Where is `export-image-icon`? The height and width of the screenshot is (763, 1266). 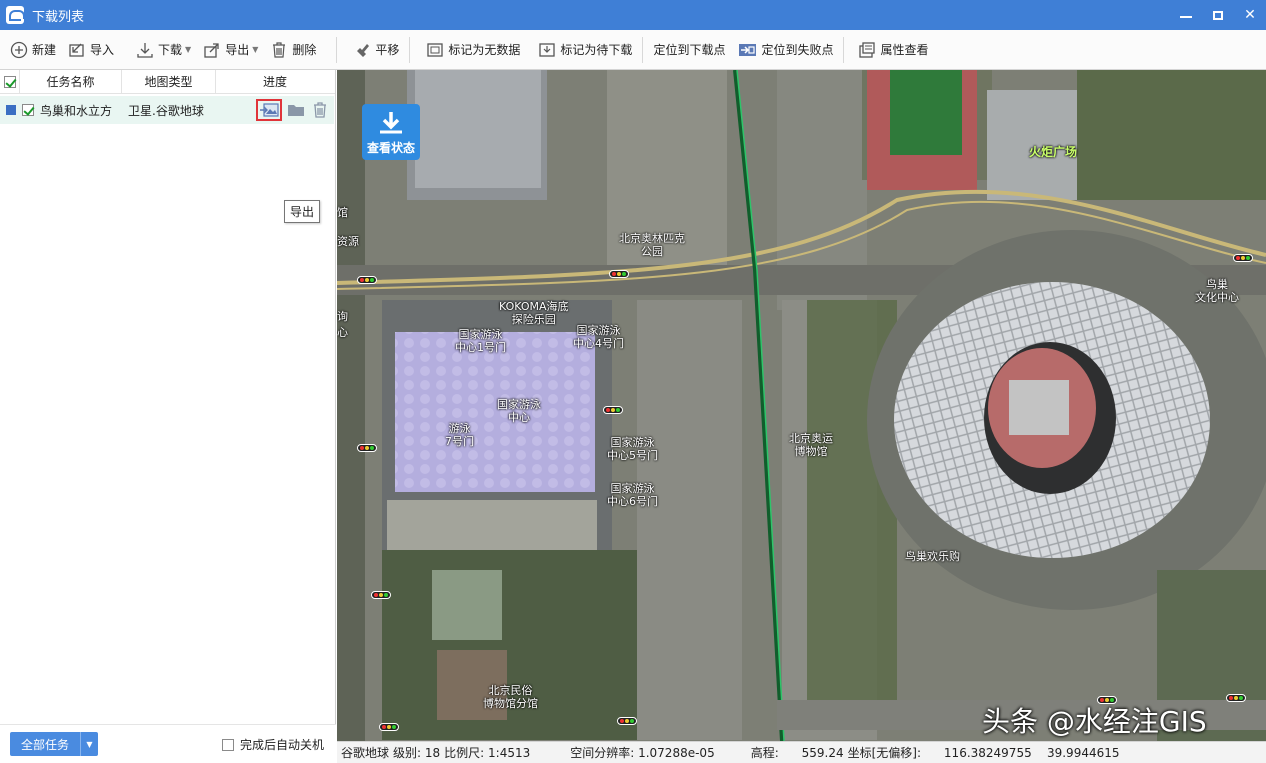 export-image-icon is located at coordinates (269, 110).